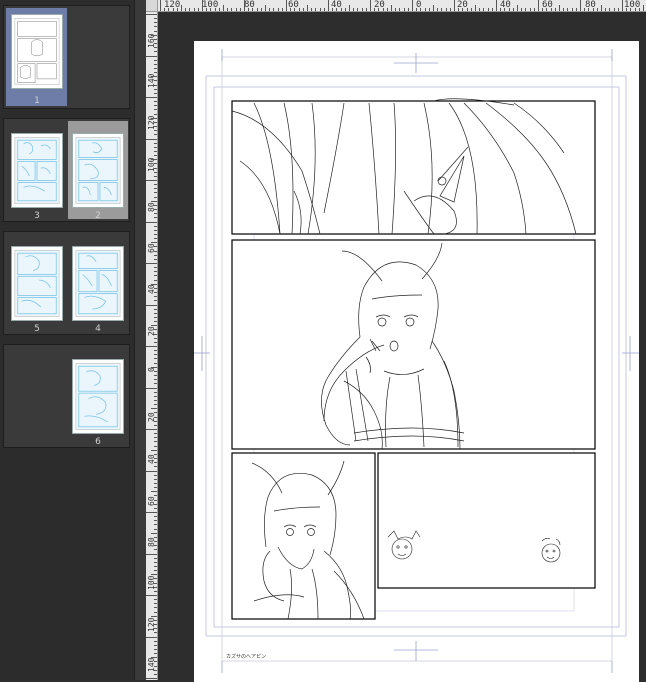 The height and width of the screenshot is (682, 646). Describe the element at coordinates (66, 283) in the screenshot. I see `spread-3: 5 4` at that location.